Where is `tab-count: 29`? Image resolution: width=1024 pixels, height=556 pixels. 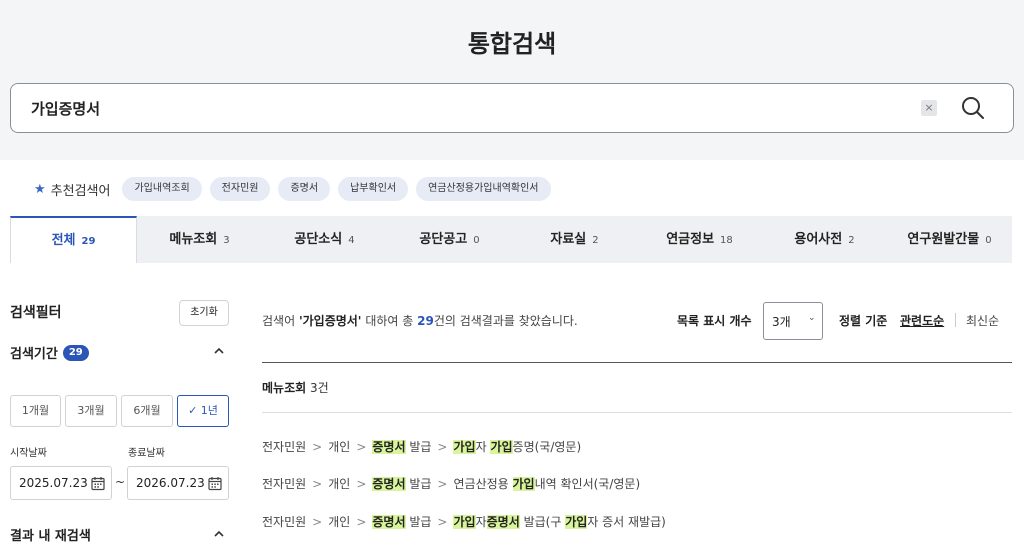
tab-count: 29 is located at coordinates (88, 241).